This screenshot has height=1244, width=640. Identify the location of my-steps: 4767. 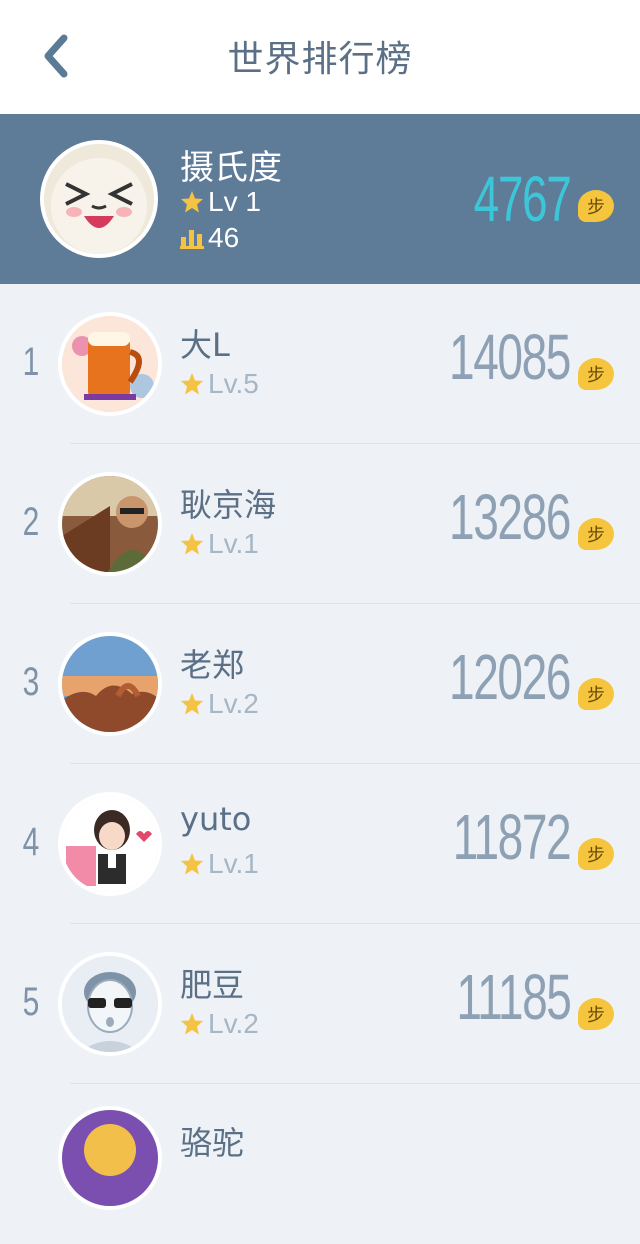
(522, 199).